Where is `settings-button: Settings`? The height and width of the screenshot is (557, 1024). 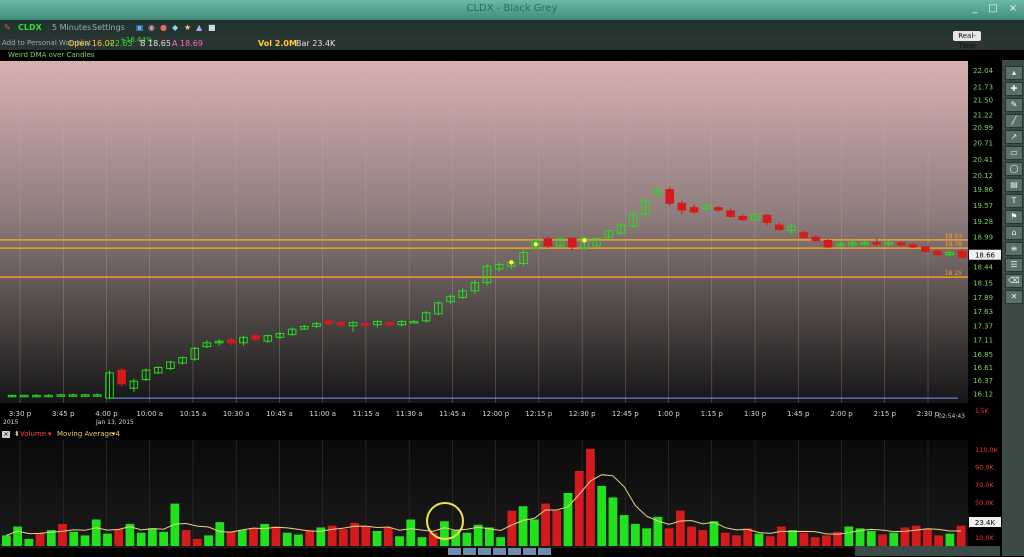 settings-button: Settings is located at coordinates (108, 27).